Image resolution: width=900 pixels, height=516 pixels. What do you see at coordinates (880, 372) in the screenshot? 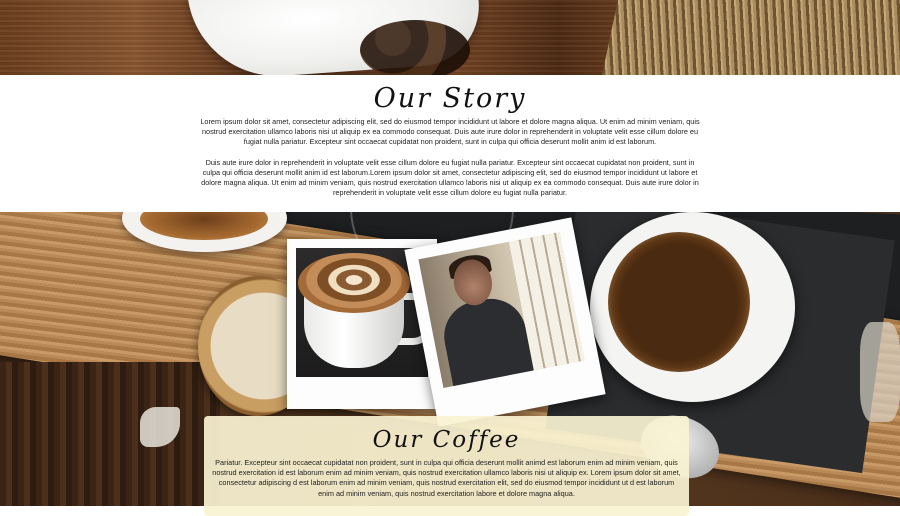
I see `paint-chip` at bounding box center [880, 372].